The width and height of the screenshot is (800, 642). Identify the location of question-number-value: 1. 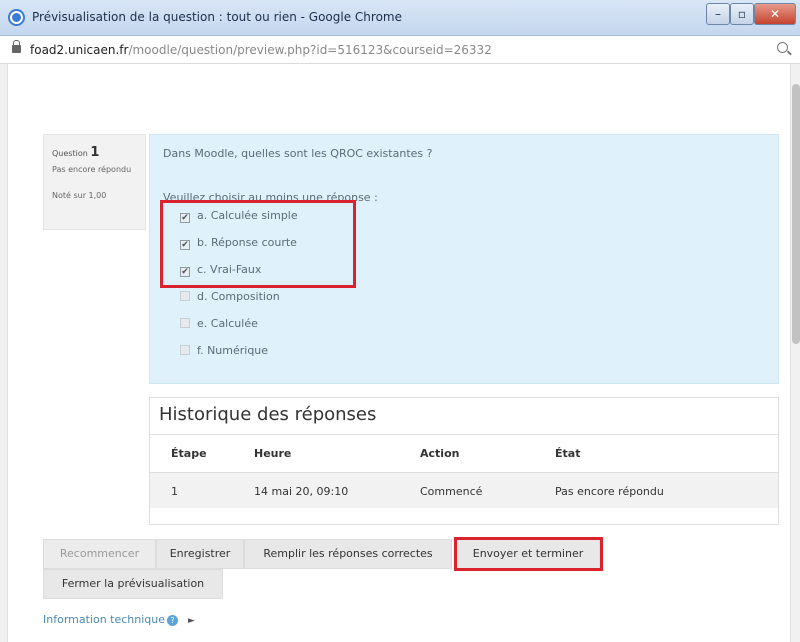
(95, 152).